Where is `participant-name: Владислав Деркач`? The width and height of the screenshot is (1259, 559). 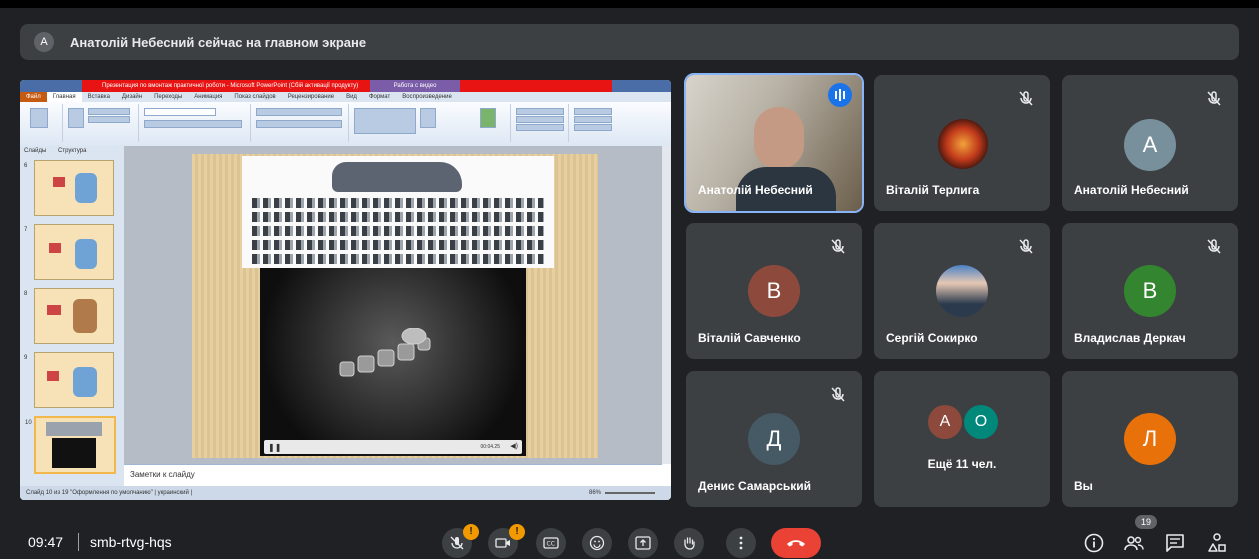
participant-name: Владислав Деркач is located at coordinates (1130, 338).